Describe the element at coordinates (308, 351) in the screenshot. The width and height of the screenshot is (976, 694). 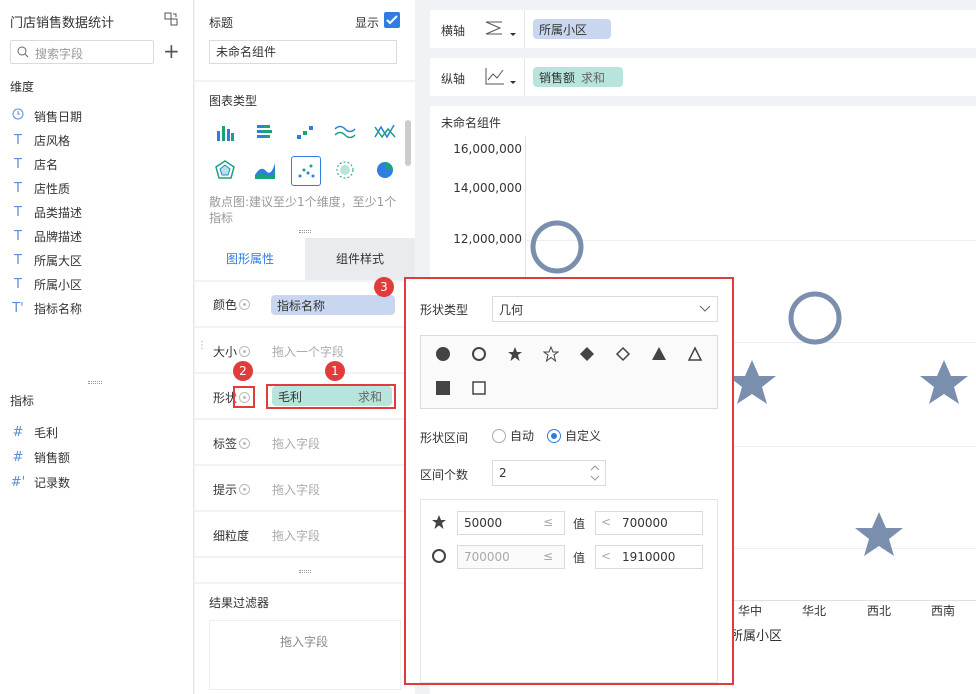
I see `size-drop-zone: 拖入一个字段` at that location.